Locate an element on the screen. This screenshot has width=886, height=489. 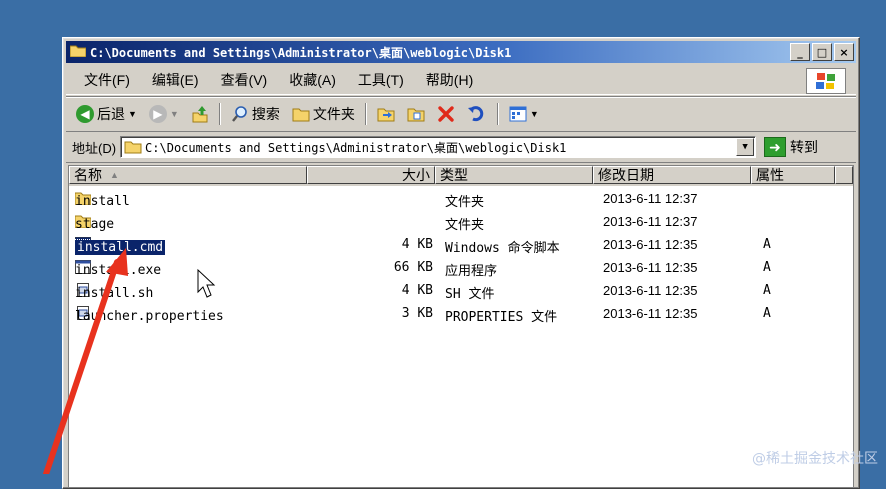
file-type: SH 文件 is located at coordinates (470, 294).